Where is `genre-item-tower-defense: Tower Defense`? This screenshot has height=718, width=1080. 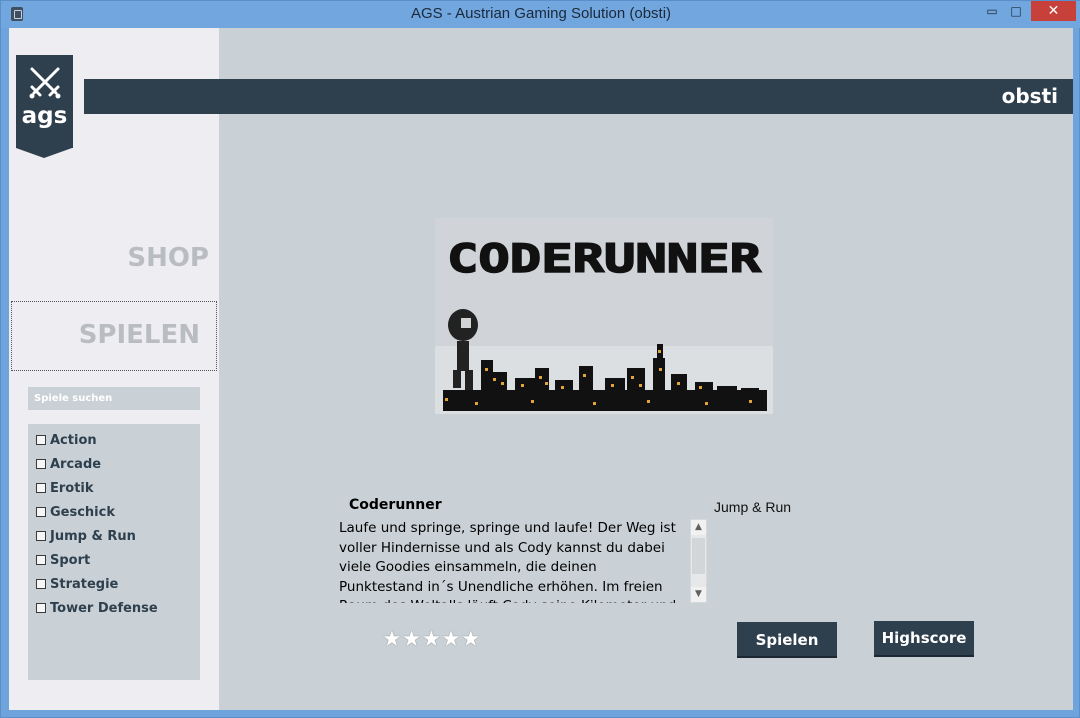
genre-item-tower-defense: Tower Defense is located at coordinates (97, 608).